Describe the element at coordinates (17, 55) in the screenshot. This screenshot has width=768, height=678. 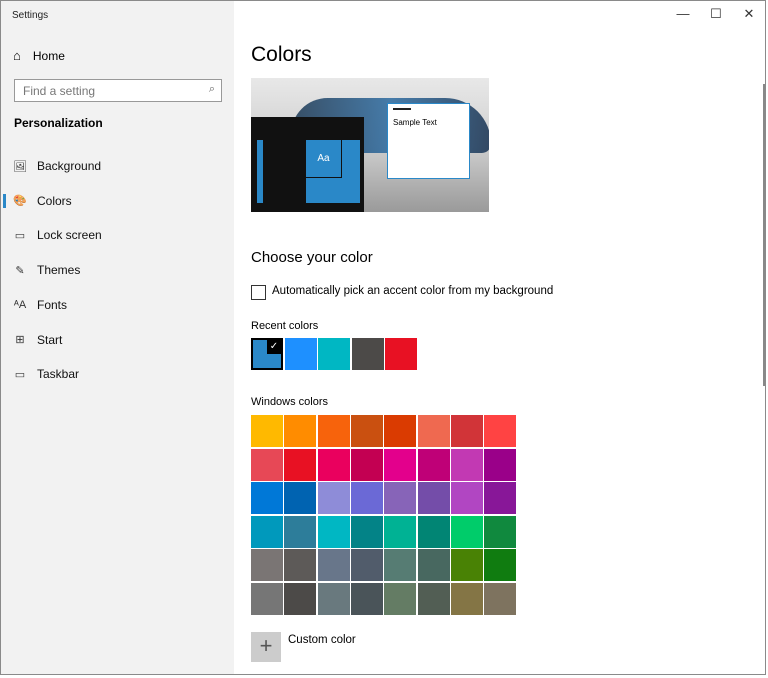
I see `home-icon: ⌂` at that location.